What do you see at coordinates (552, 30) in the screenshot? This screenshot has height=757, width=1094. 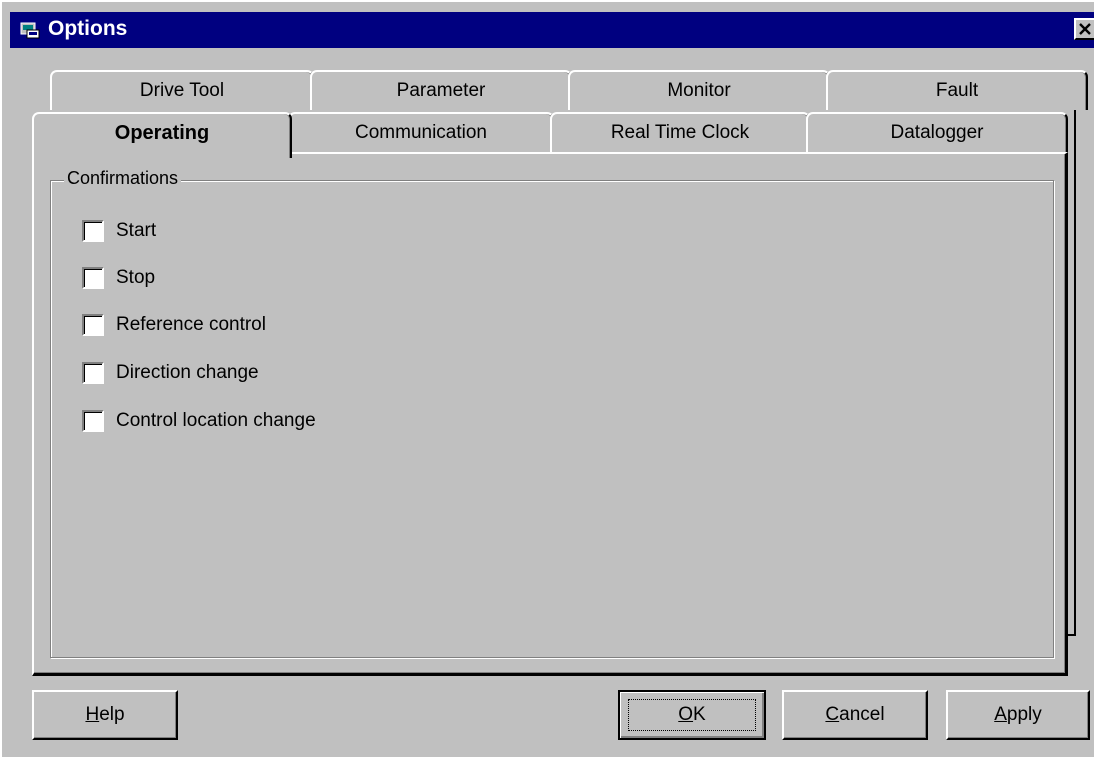 I see `title-bar: Options` at bounding box center [552, 30].